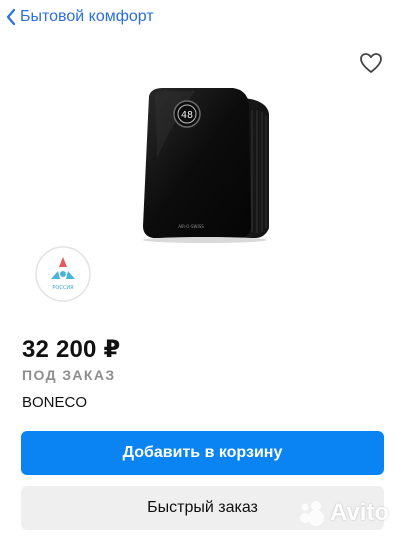  Describe the element at coordinates (202, 17) in the screenshot. I see `top-bar: Бытовой комфорт` at that location.